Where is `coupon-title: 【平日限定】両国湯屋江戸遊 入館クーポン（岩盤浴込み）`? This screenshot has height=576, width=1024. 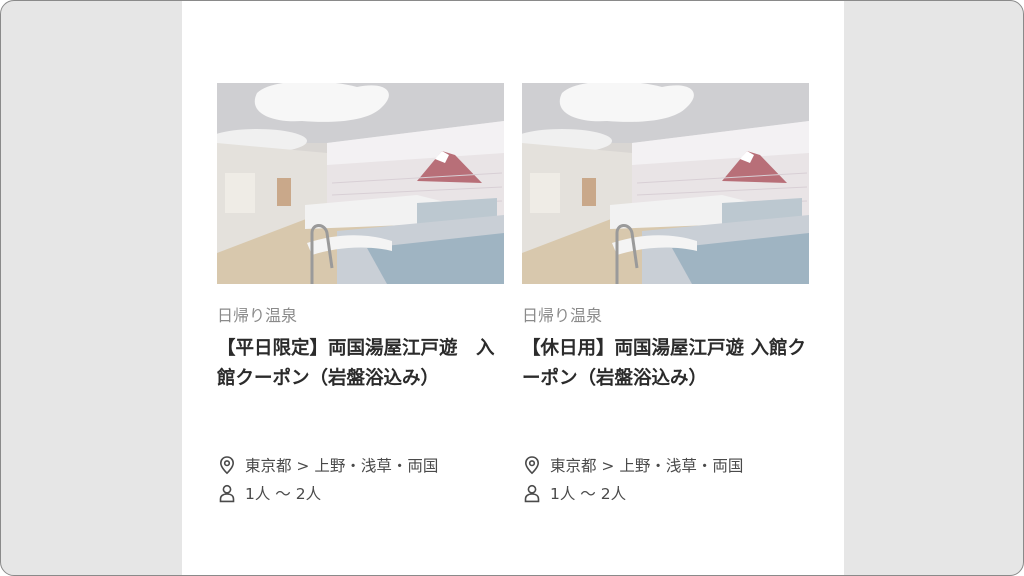 coupon-title: 【平日限定】両国湯屋江戸遊 入館クーポン（岩盤浴込み） is located at coordinates (360, 364).